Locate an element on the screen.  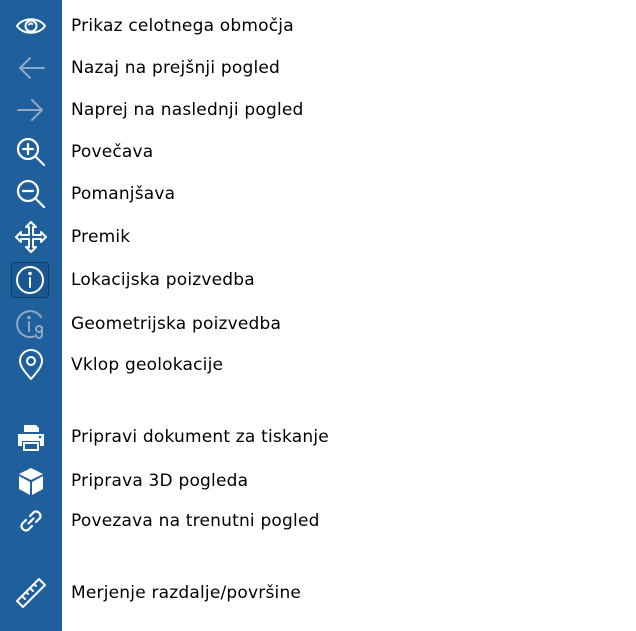
tool-label: Premik is located at coordinates (101, 237).